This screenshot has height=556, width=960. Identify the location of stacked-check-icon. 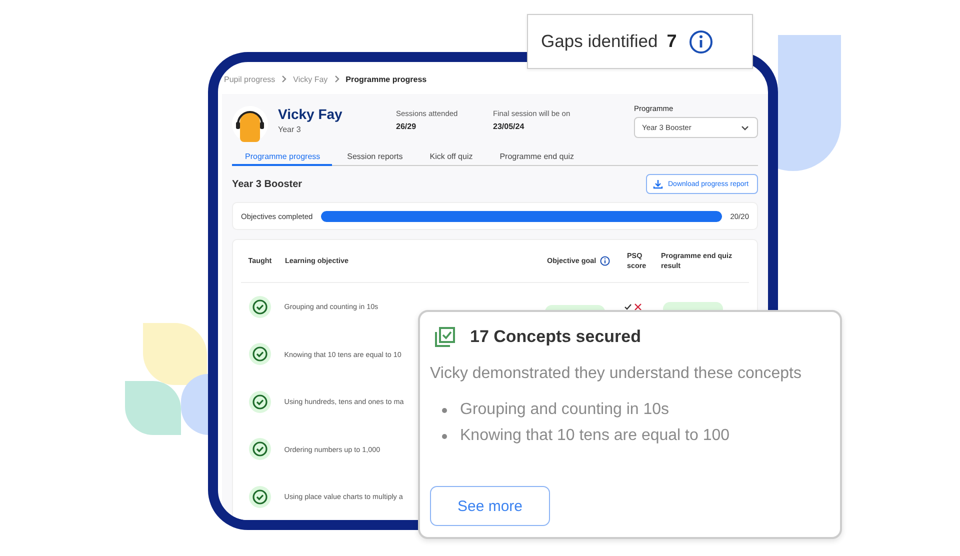
(445, 337).